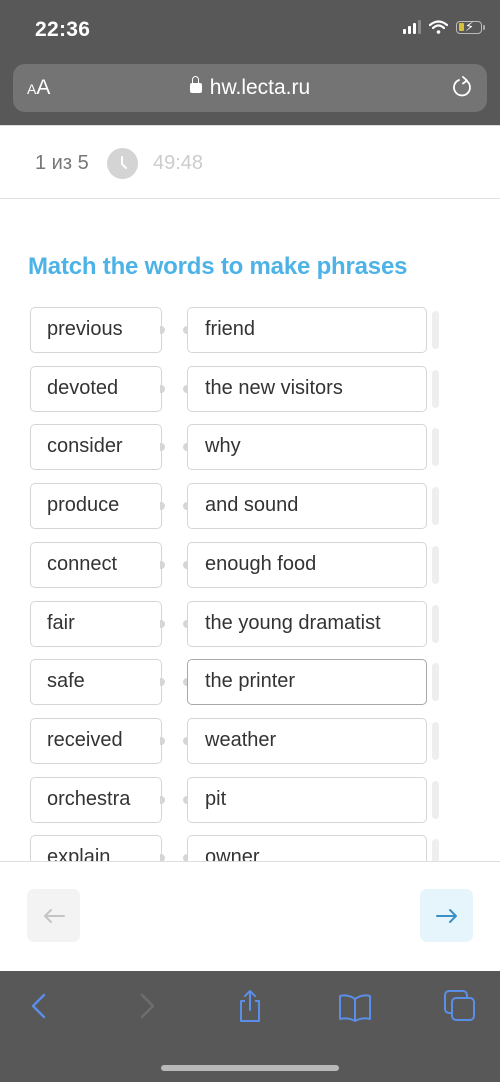 Image resolution: width=500 pixels, height=1082 pixels. I want to click on browser-toolbar, so click(250, 1026).